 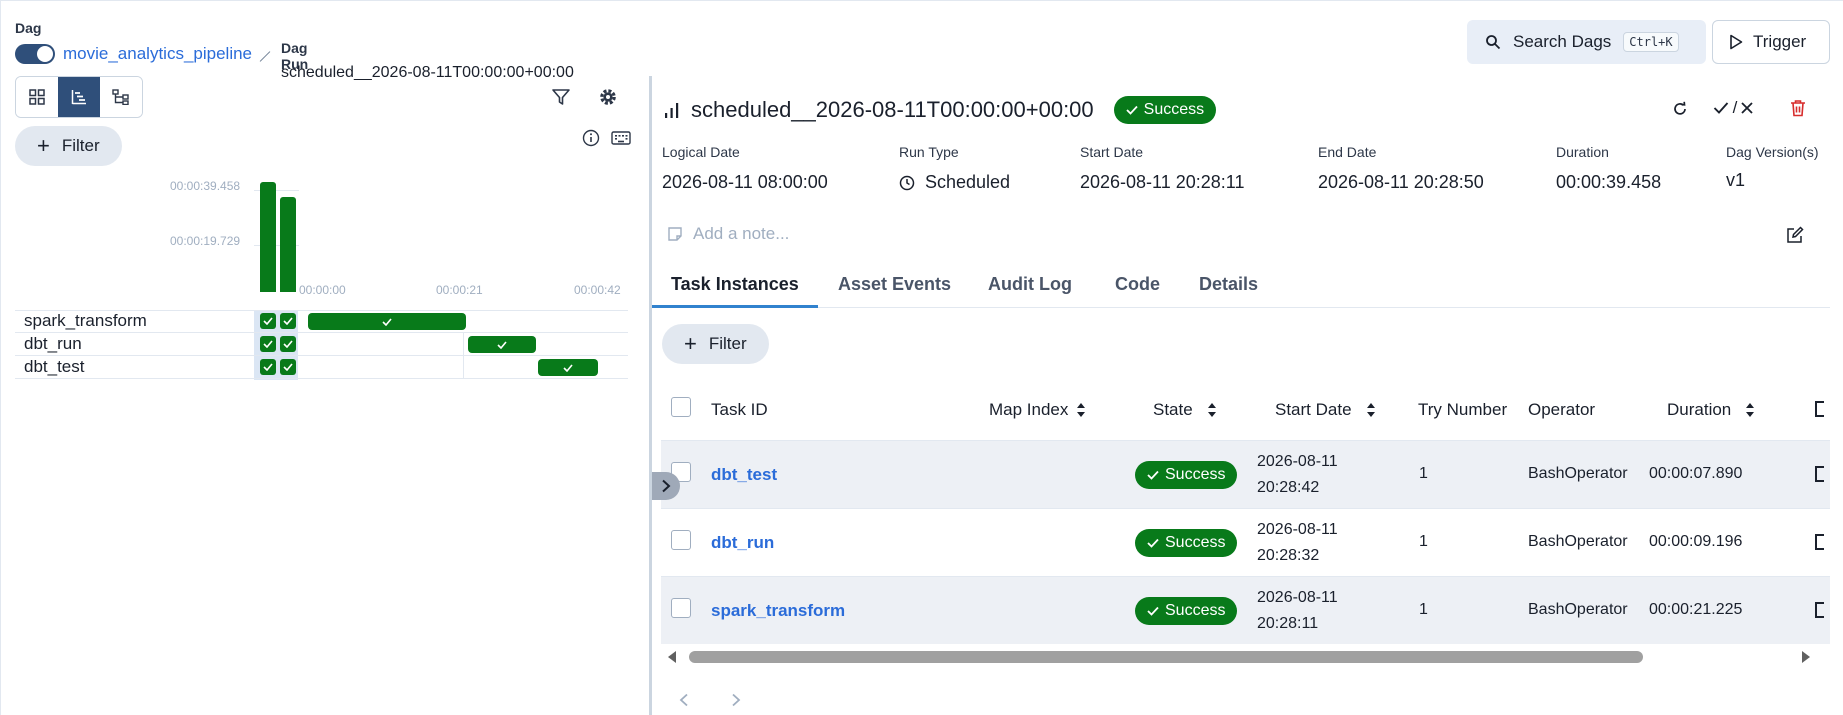 I want to click on column-header-duration: Duration, so click(x=1711, y=410).